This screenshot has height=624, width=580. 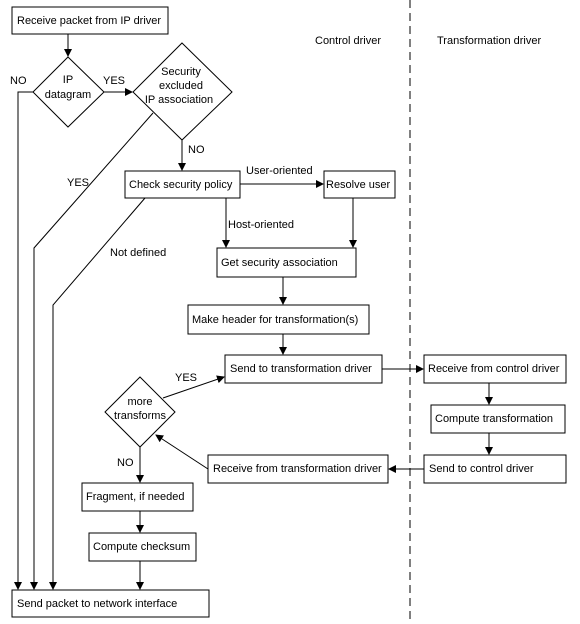 I want to click on node-receive-from-control: Receive from control driver, so click(x=495, y=369).